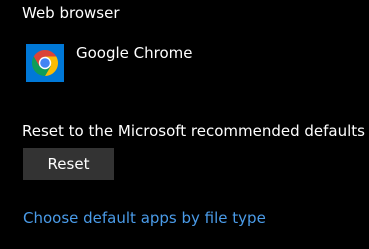  What do you see at coordinates (71, 13) in the screenshot?
I see `web-browser-heading: Web browser` at bounding box center [71, 13].